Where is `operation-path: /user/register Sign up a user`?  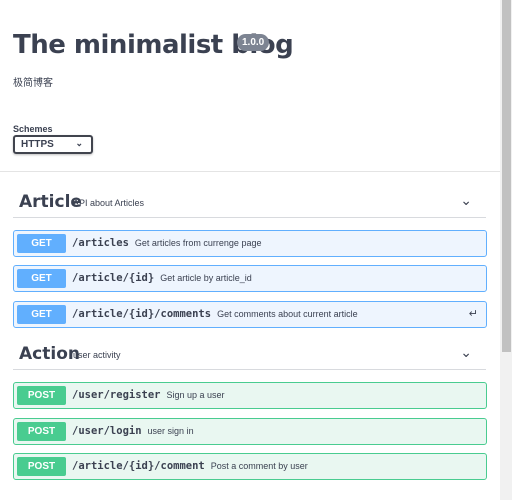 operation-path: /user/register Sign up a user is located at coordinates (148, 395).